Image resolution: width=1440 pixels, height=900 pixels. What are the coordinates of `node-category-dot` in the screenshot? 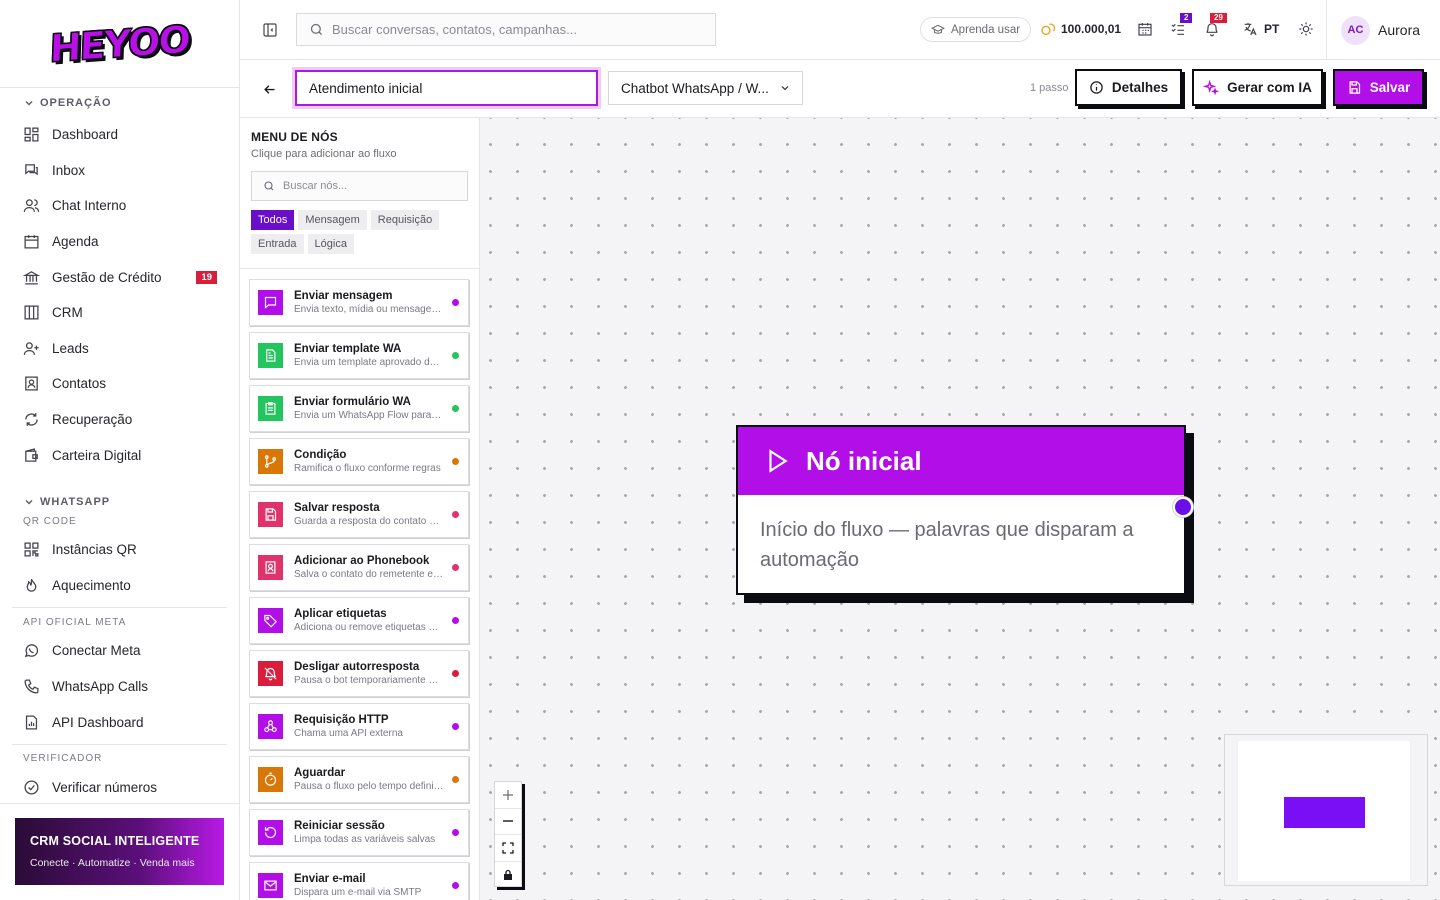 It's located at (455, 302).